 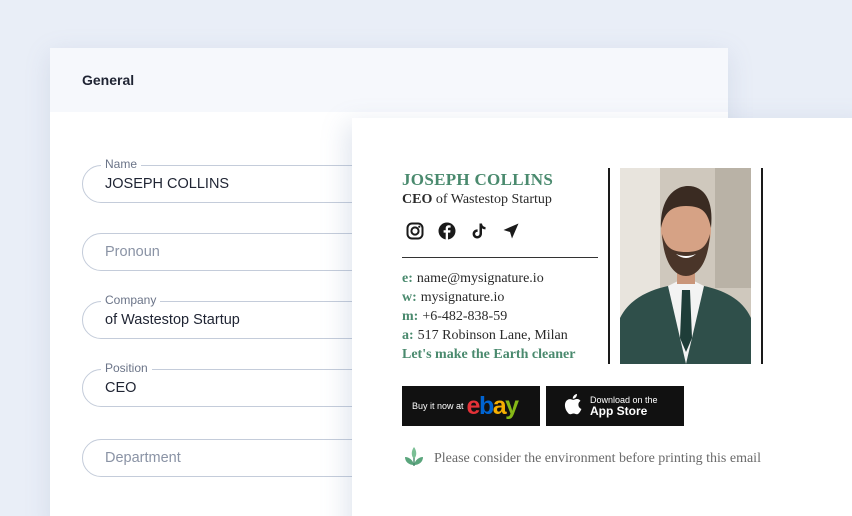 I want to click on pronoun-field-placeholder: Pronoun, so click(x=132, y=252).